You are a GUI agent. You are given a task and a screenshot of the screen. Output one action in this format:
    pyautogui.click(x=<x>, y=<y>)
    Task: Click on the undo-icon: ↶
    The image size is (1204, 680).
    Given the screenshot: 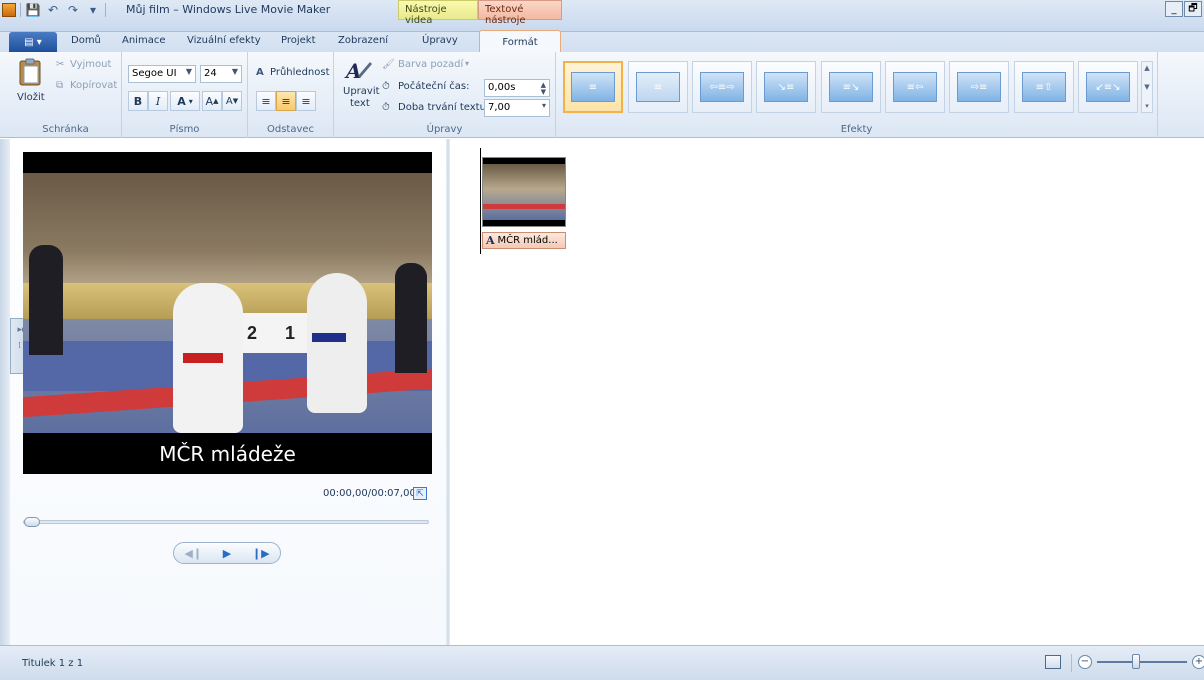 What is the action you would take?
    pyautogui.click(x=53, y=10)
    